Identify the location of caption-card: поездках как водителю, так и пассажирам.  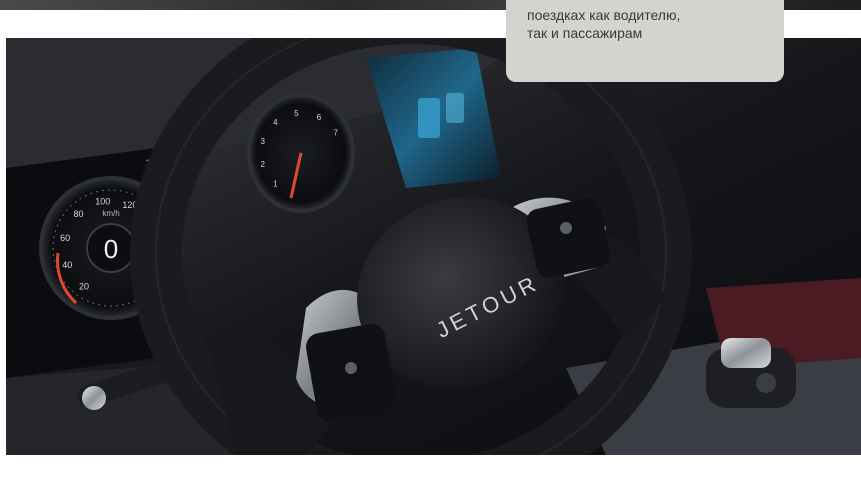
(645, 41).